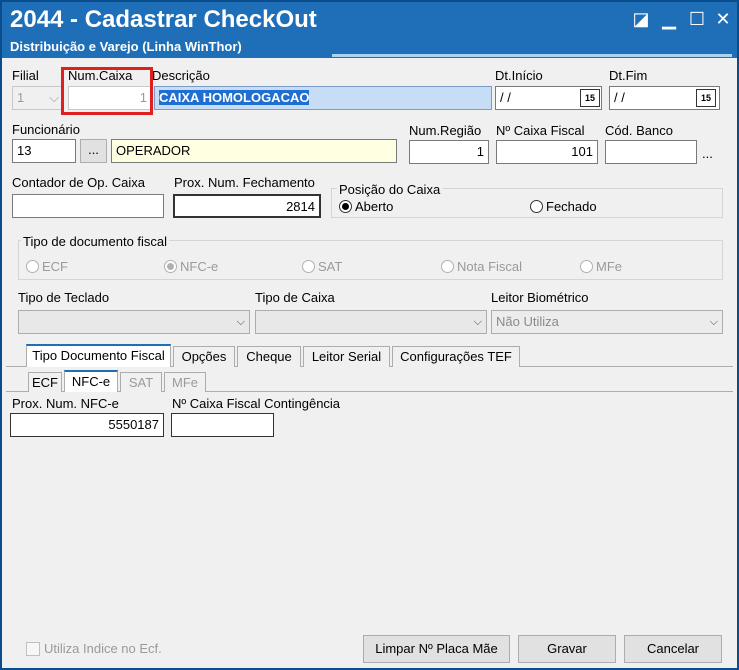 The height and width of the screenshot is (670, 739). Describe the element at coordinates (323, 98) in the screenshot. I see `descricao-field: CAIXA HOMOLOGACAO` at that location.